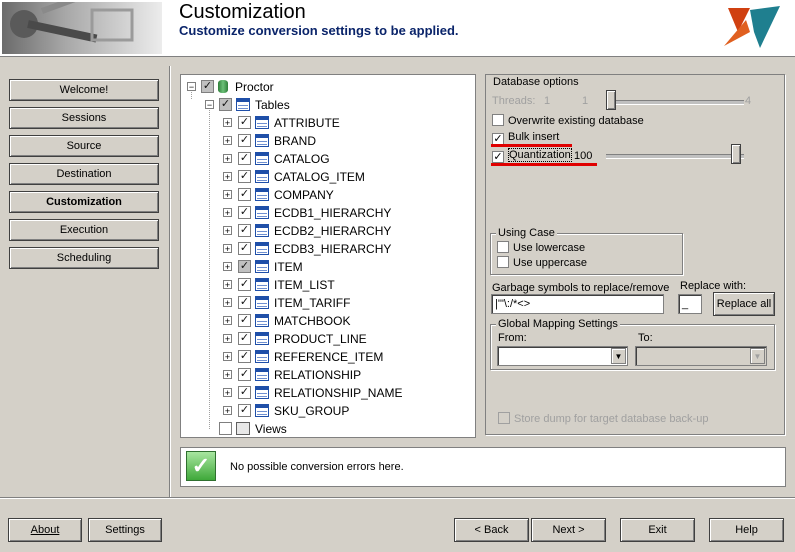  Describe the element at coordinates (84, 146) in the screenshot. I see `nav-source: Source` at that location.